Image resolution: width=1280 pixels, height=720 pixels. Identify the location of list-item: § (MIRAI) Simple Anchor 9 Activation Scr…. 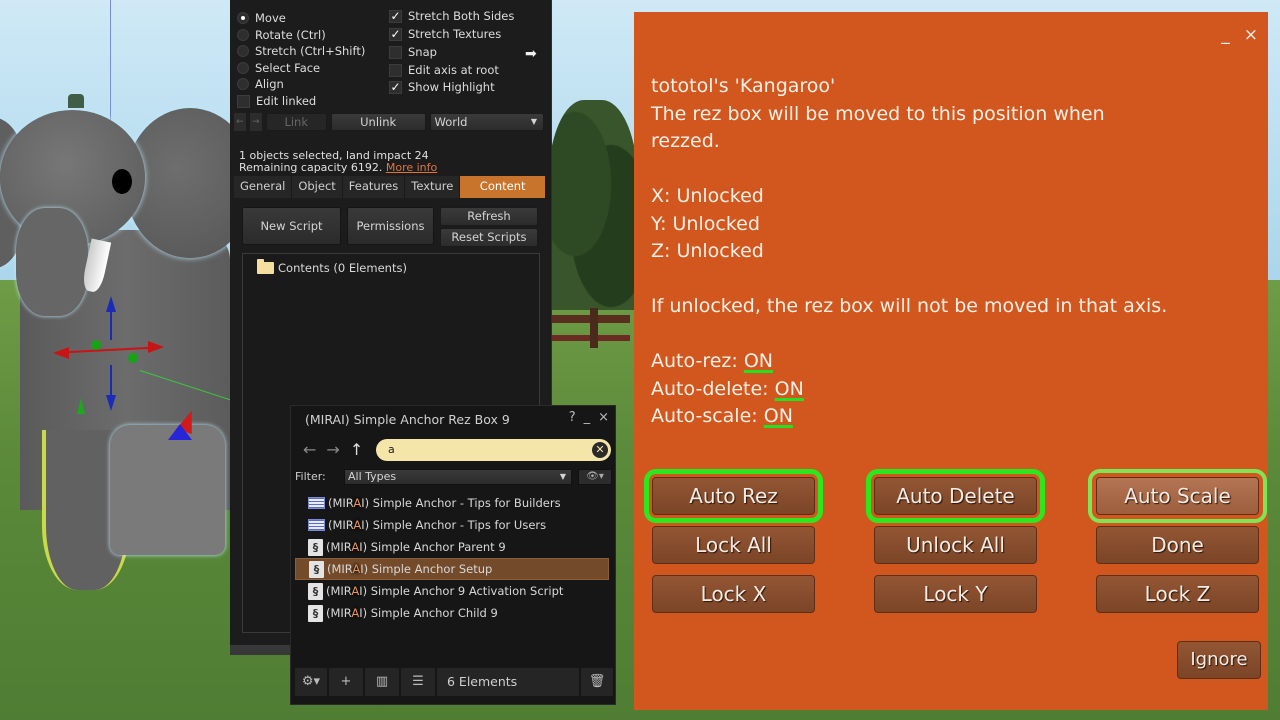
(452, 591).